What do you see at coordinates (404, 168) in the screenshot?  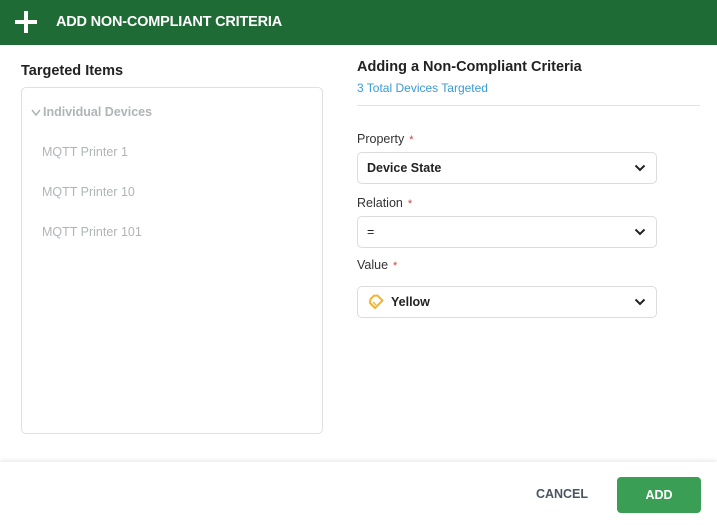 I see `property-value: Device State` at bounding box center [404, 168].